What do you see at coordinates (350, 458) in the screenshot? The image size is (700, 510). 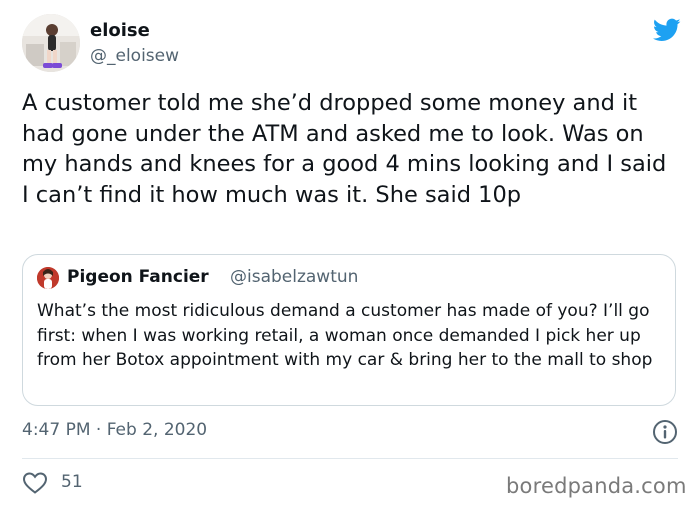 I see `divider` at bounding box center [350, 458].